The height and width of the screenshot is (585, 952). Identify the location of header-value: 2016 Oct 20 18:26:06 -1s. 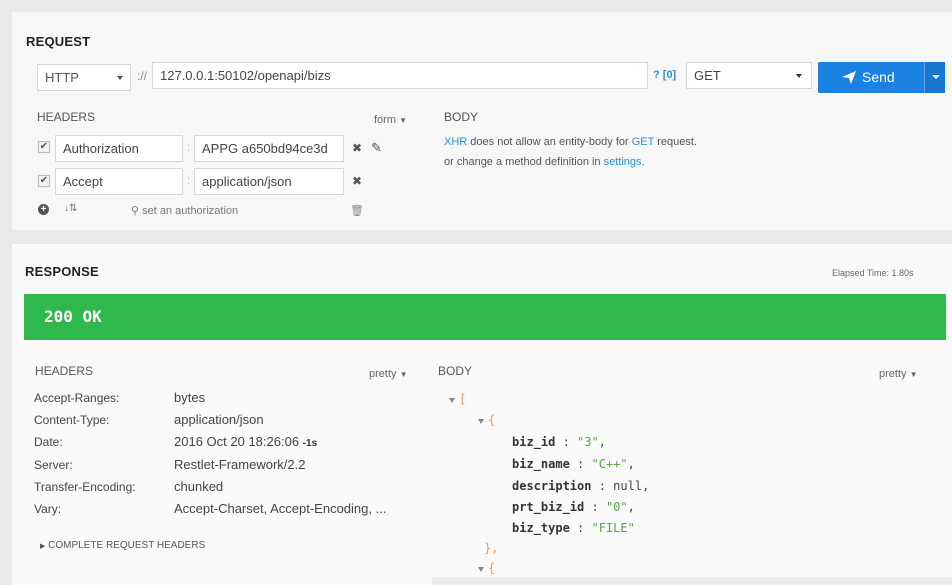
(245, 441).